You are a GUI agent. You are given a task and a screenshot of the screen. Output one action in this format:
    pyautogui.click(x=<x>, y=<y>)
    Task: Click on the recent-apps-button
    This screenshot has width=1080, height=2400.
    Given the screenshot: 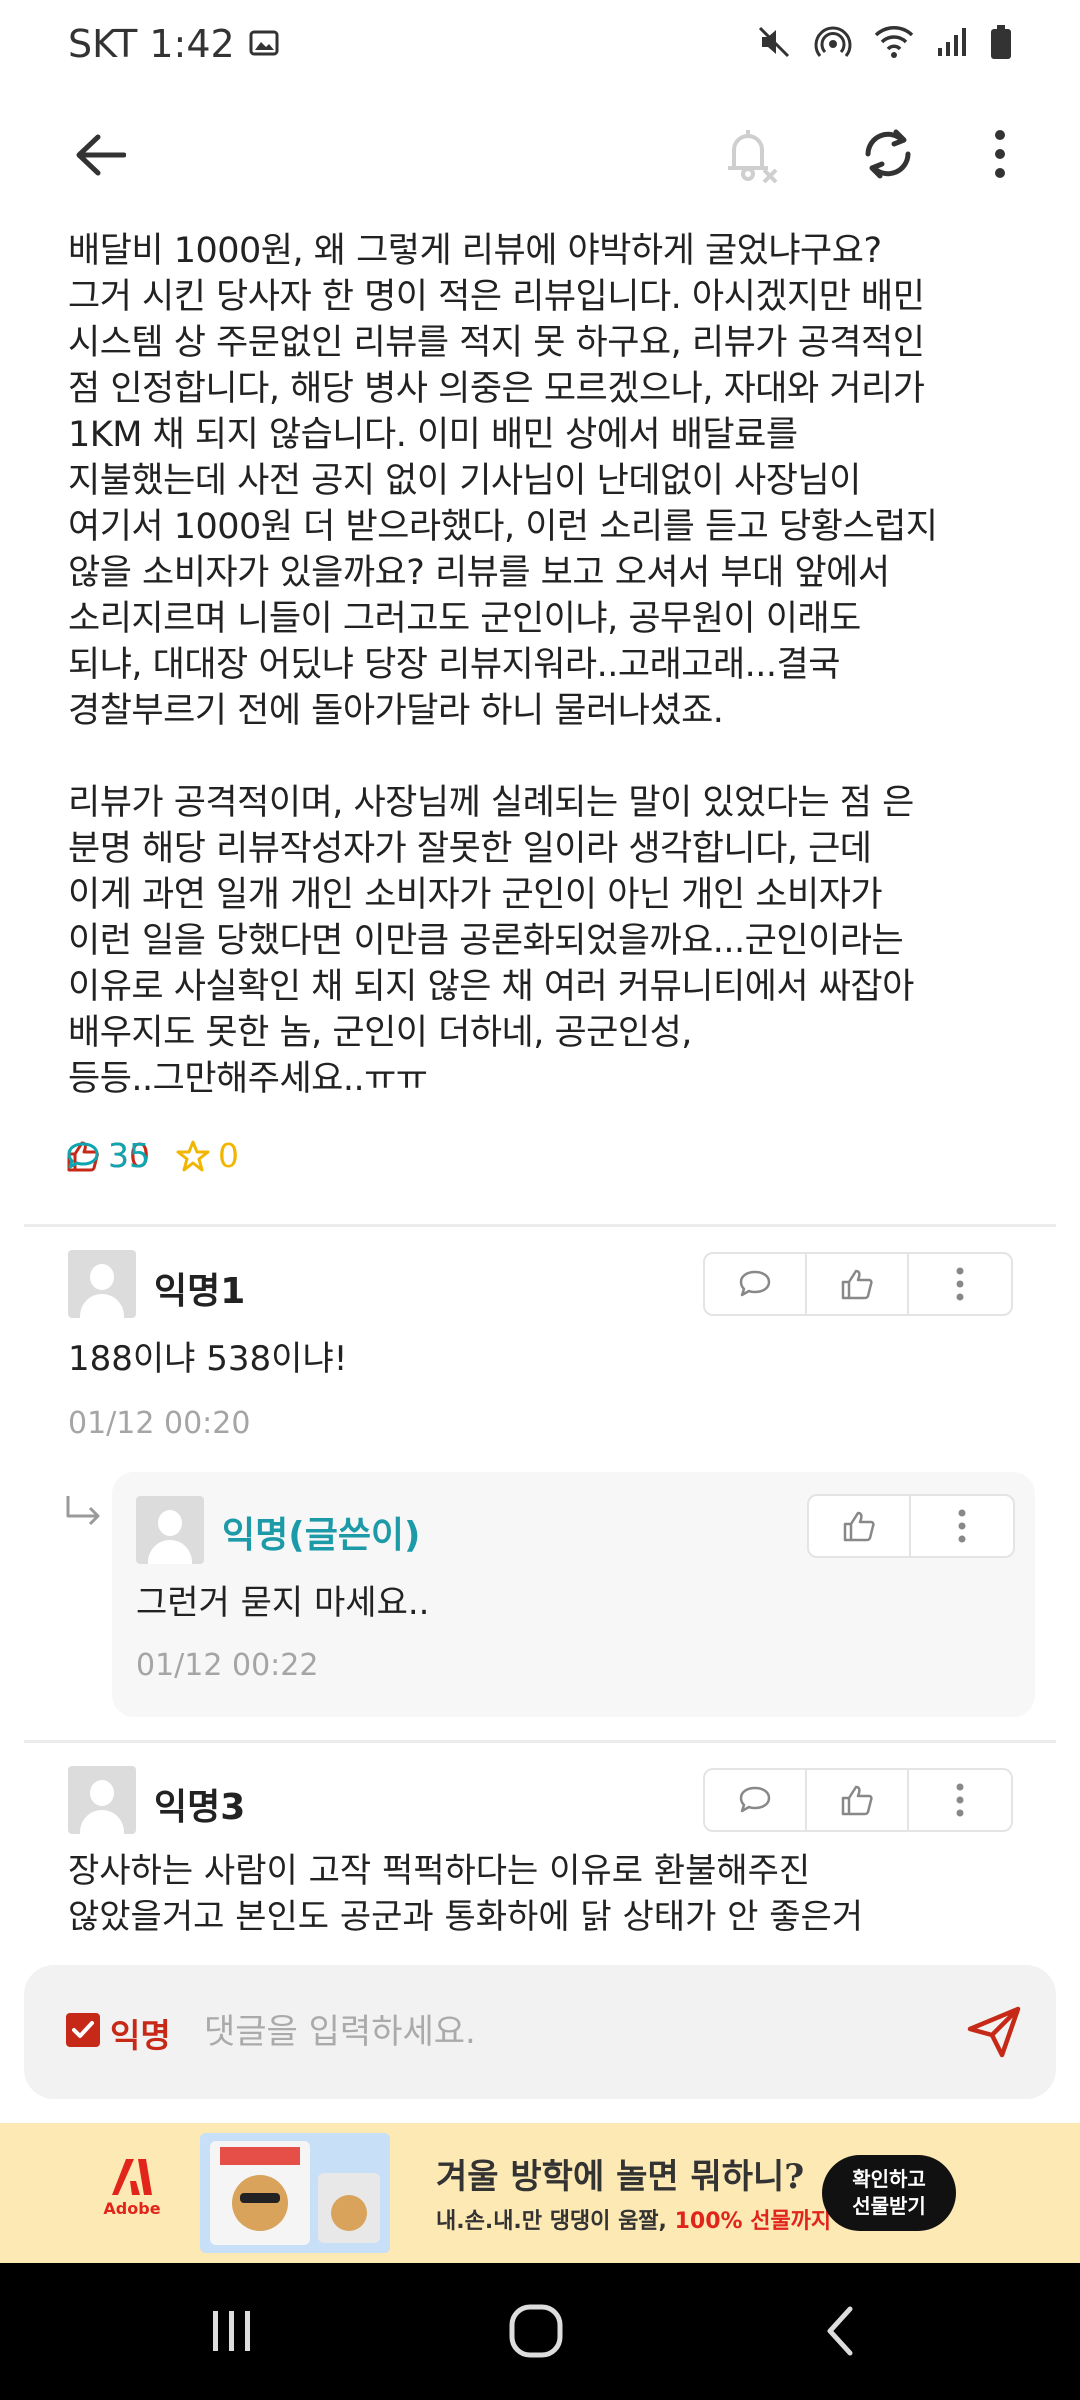 What is the action you would take?
    pyautogui.click(x=232, y=2331)
    